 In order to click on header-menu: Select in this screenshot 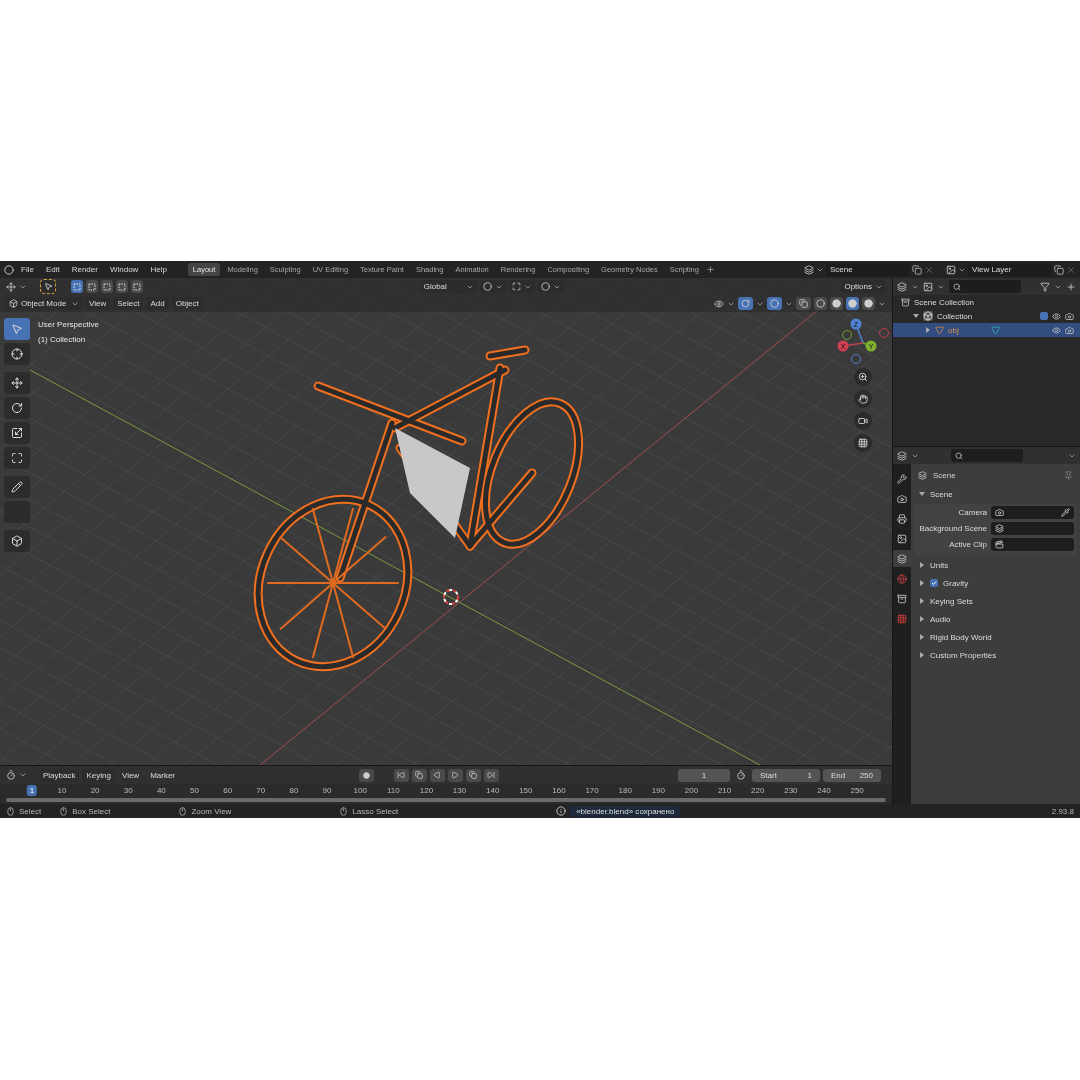, I will do `click(128, 303)`.